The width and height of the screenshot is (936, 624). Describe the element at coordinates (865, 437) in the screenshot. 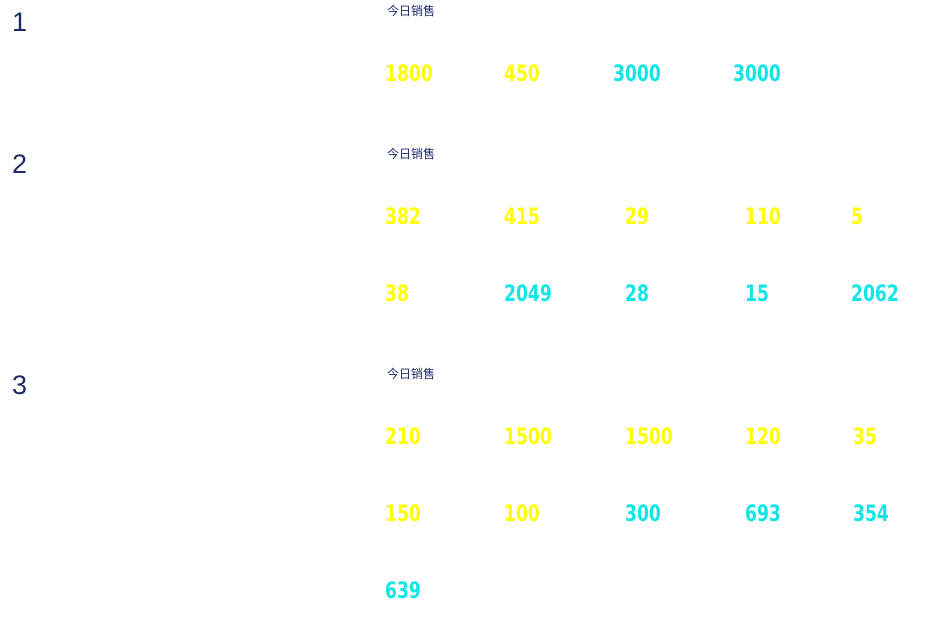

I see `value-s3-r1-c5: 35` at that location.